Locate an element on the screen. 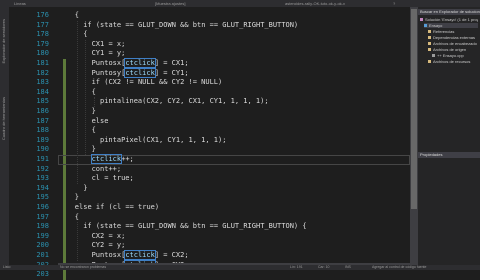 The width and height of the screenshot is (480, 280). solution-tree-item: Dependencias externas is located at coordinates (453, 37).